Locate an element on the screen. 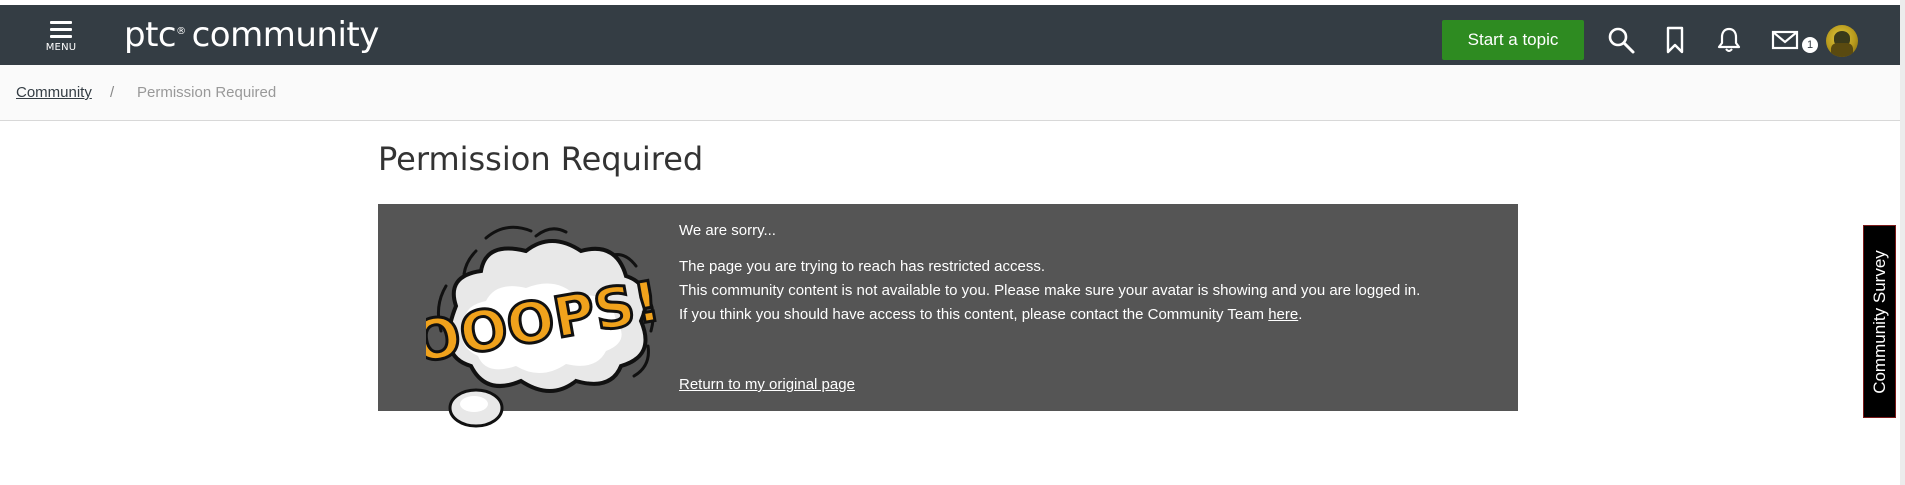 This screenshot has width=1905, height=485. menu-label: MENU is located at coordinates (61, 47).